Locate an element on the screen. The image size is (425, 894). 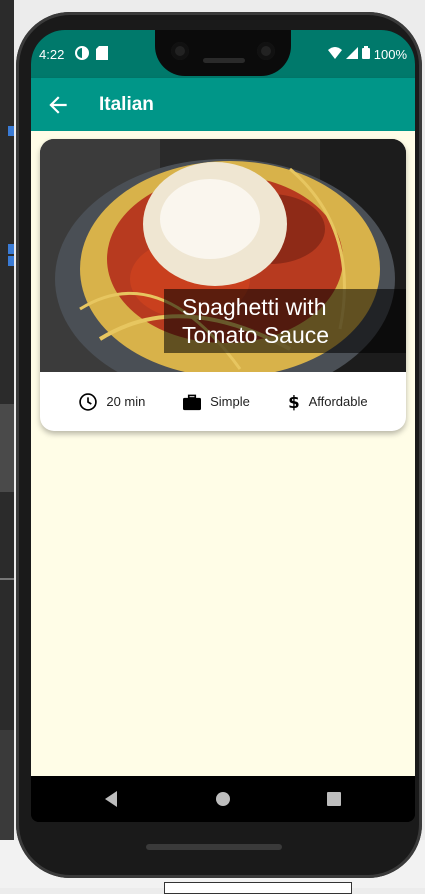
nav-recents-button is located at coordinates (334, 799).